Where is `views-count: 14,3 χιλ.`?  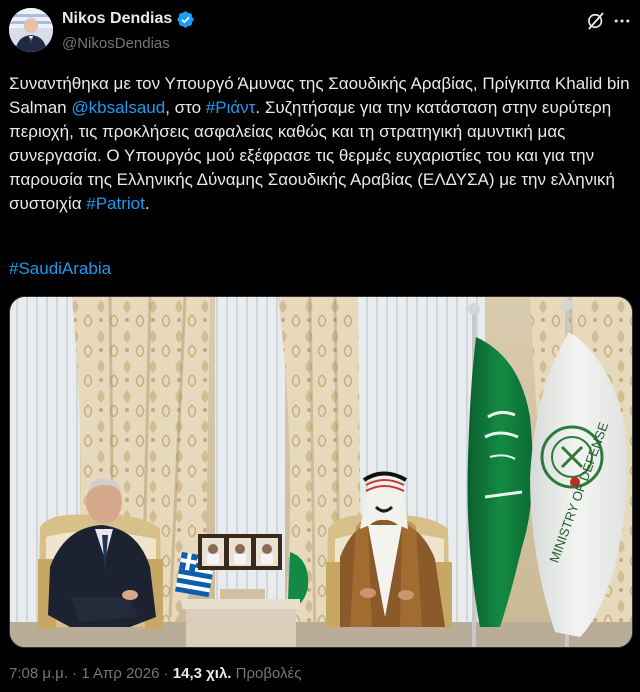 views-count: 14,3 χιλ. is located at coordinates (202, 673).